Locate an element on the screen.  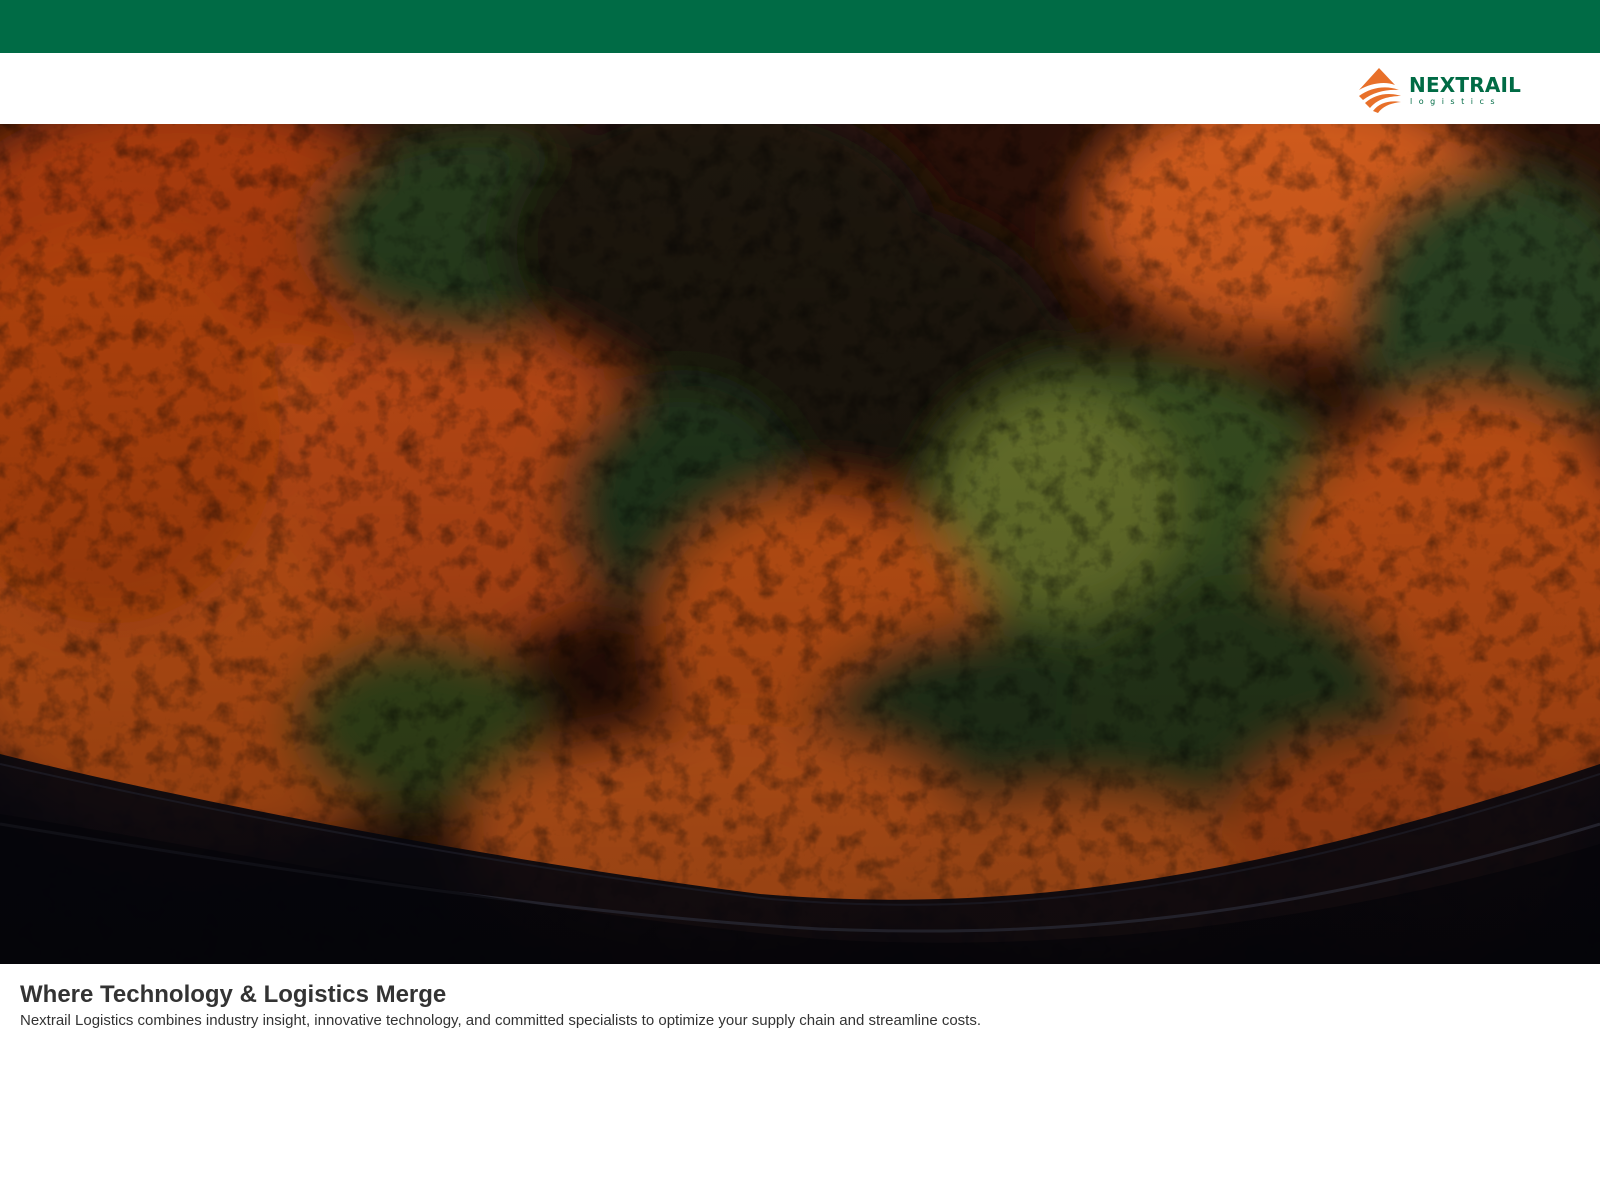
nextrail-logo-link: NEXTRAIL logistics is located at coordinates (1439, 89).